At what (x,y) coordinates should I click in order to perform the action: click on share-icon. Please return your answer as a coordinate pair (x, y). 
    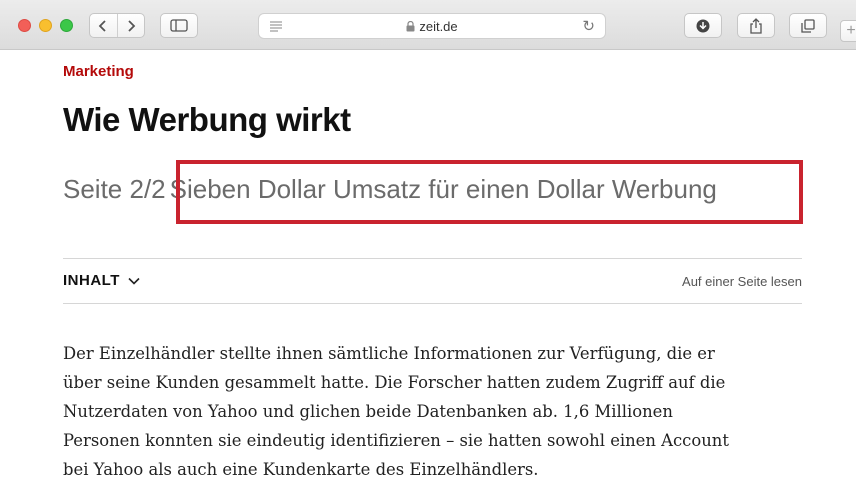
    Looking at the image, I should click on (756, 25).